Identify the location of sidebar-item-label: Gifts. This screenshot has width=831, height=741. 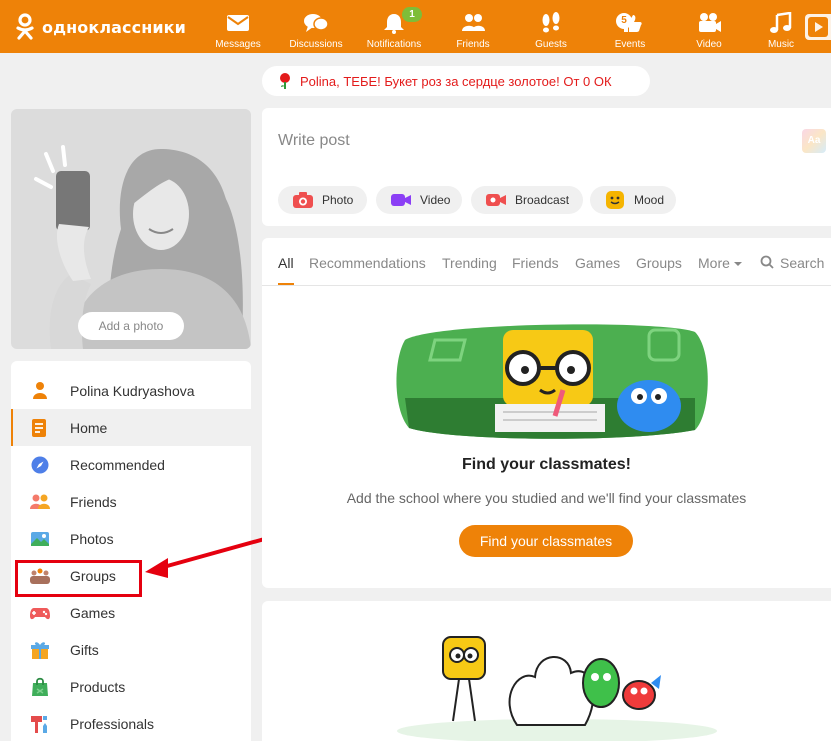
(84, 649).